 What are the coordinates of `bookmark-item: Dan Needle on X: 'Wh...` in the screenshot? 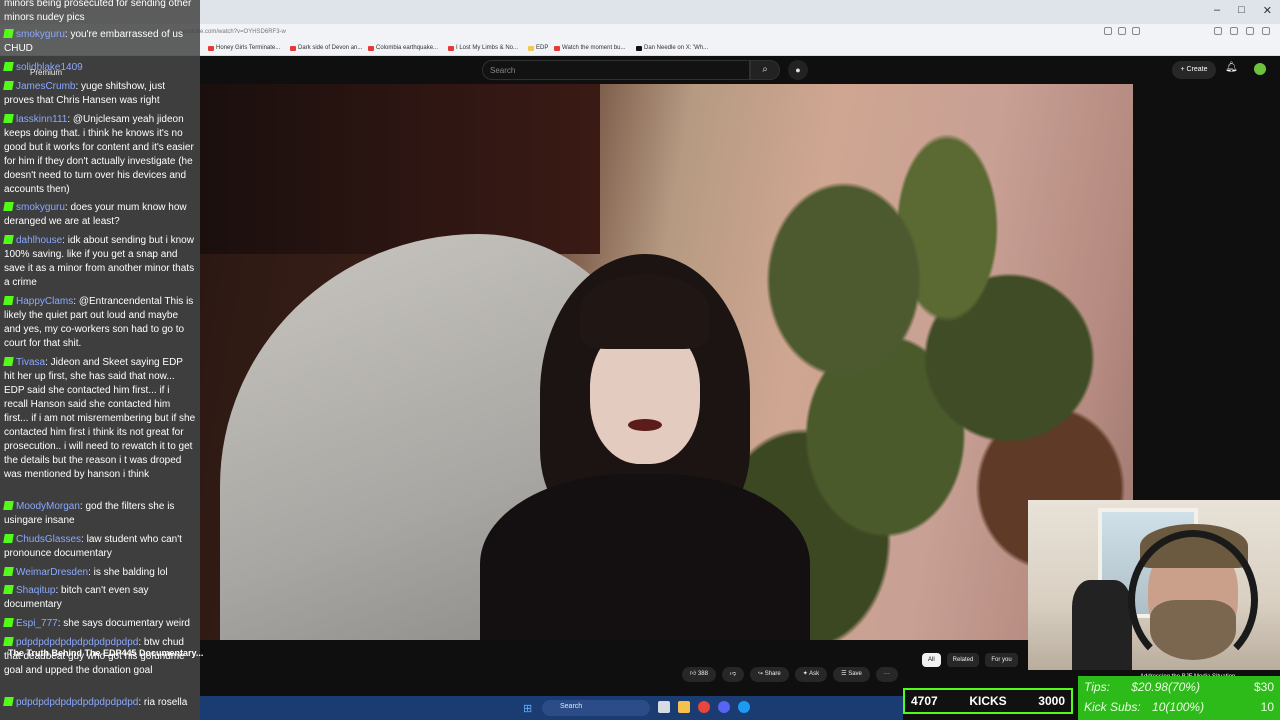 It's located at (672, 48).